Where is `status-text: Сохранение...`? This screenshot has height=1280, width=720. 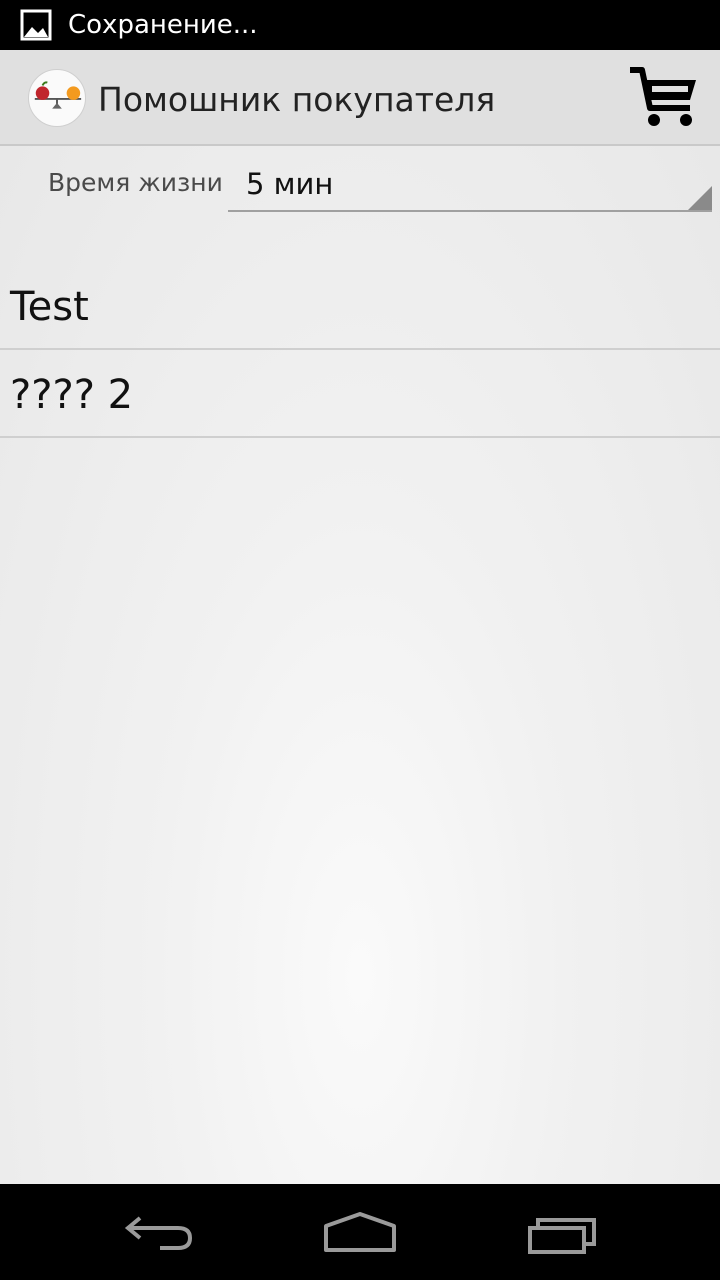
status-text: Сохранение... is located at coordinates (163, 25).